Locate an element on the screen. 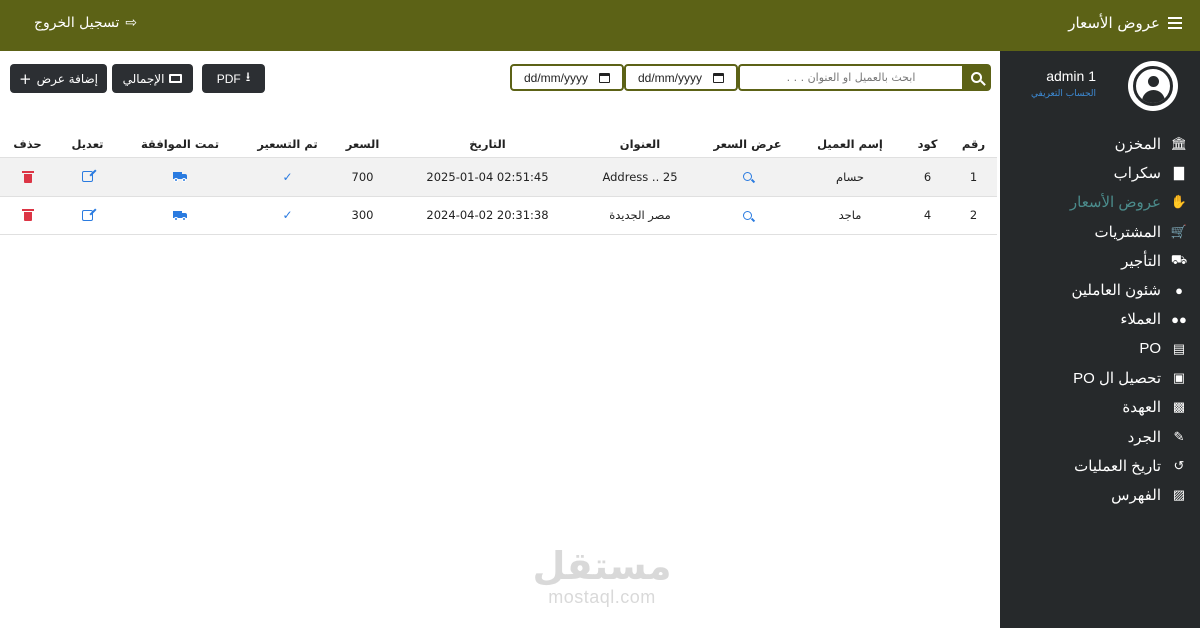 The height and width of the screenshot is (628, 1200). money-card-icon: ▤ is located at coordinates (1179, 348).